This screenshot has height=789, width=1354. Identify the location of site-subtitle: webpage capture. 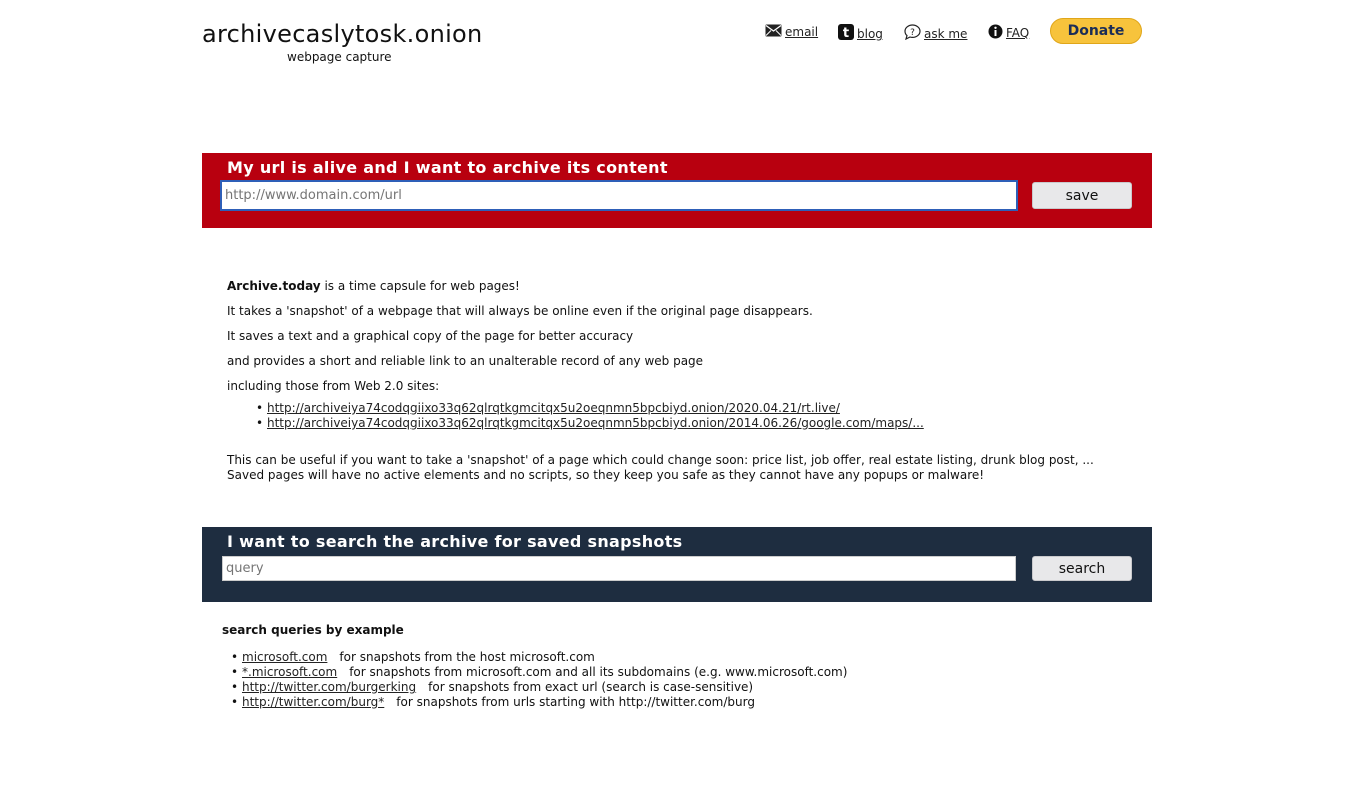
(339, 57).